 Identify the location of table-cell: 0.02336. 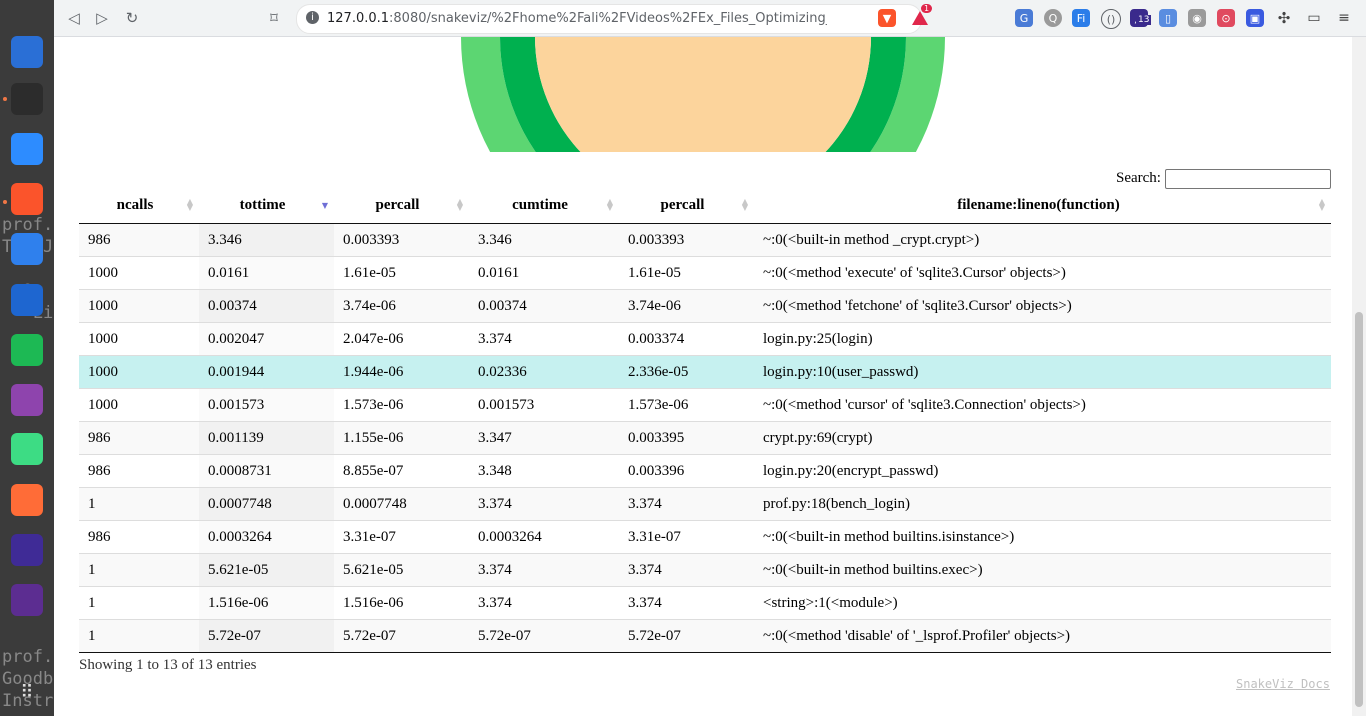
(544, 372).